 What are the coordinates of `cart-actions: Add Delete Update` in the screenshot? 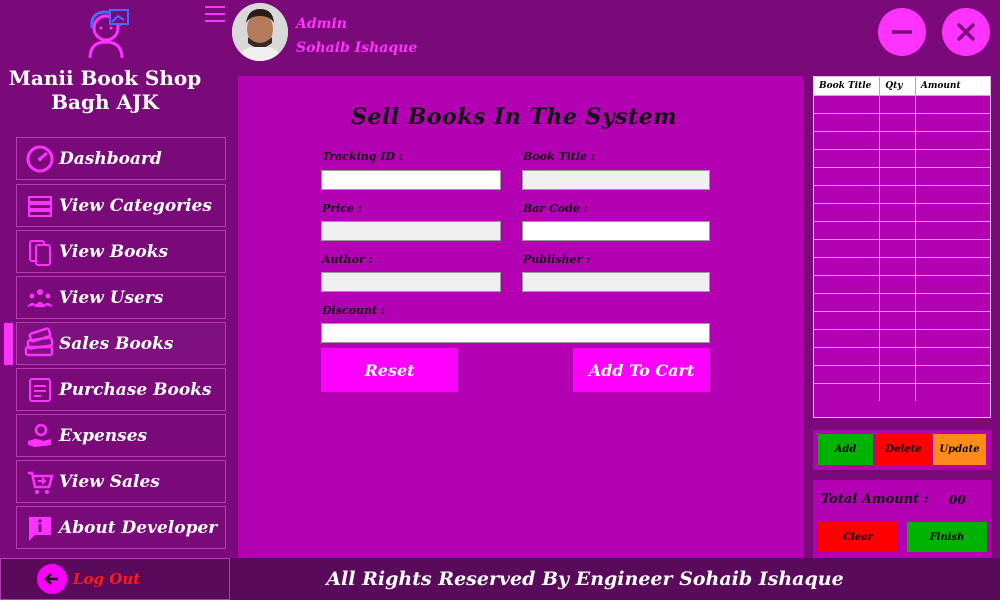 It's located at (902, 450).